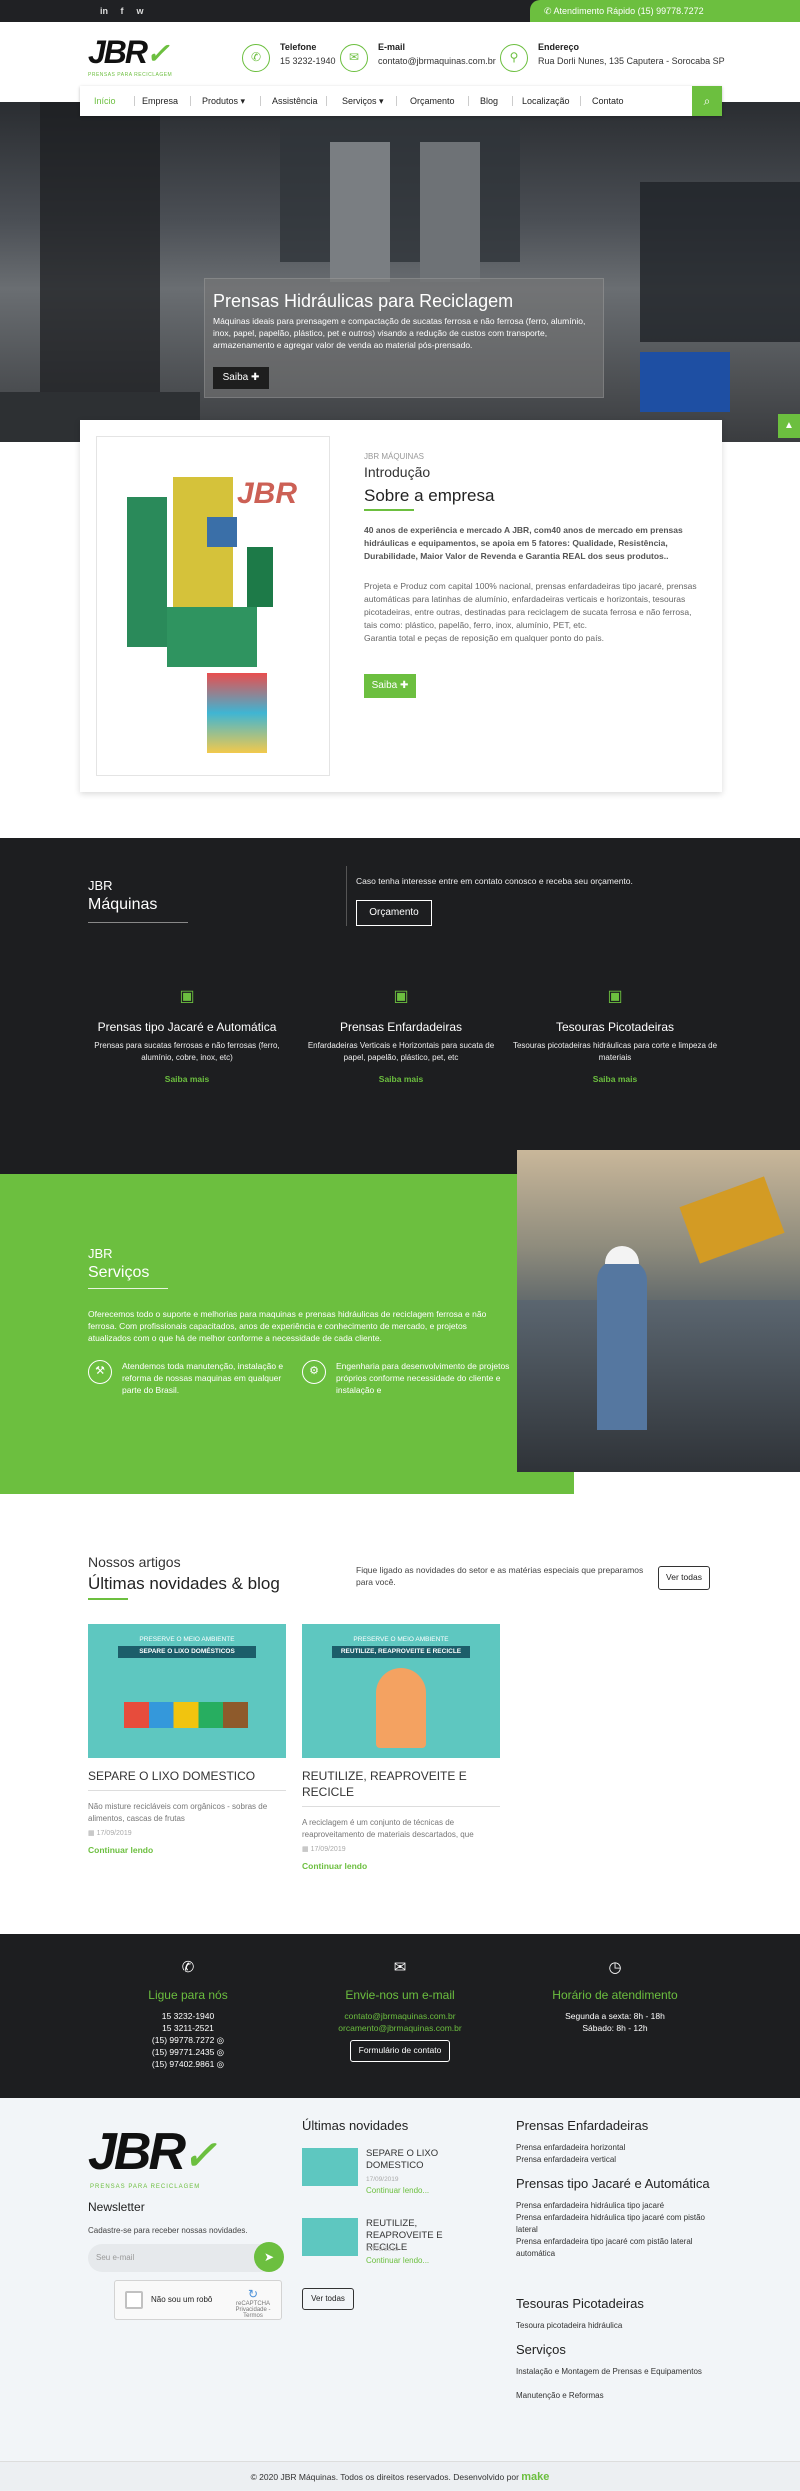  What do you see at coordinates (182, 2299) in the screenshot?
I see `recaptcha-label: Não sou um robô` at bounding box center [182, 2299].